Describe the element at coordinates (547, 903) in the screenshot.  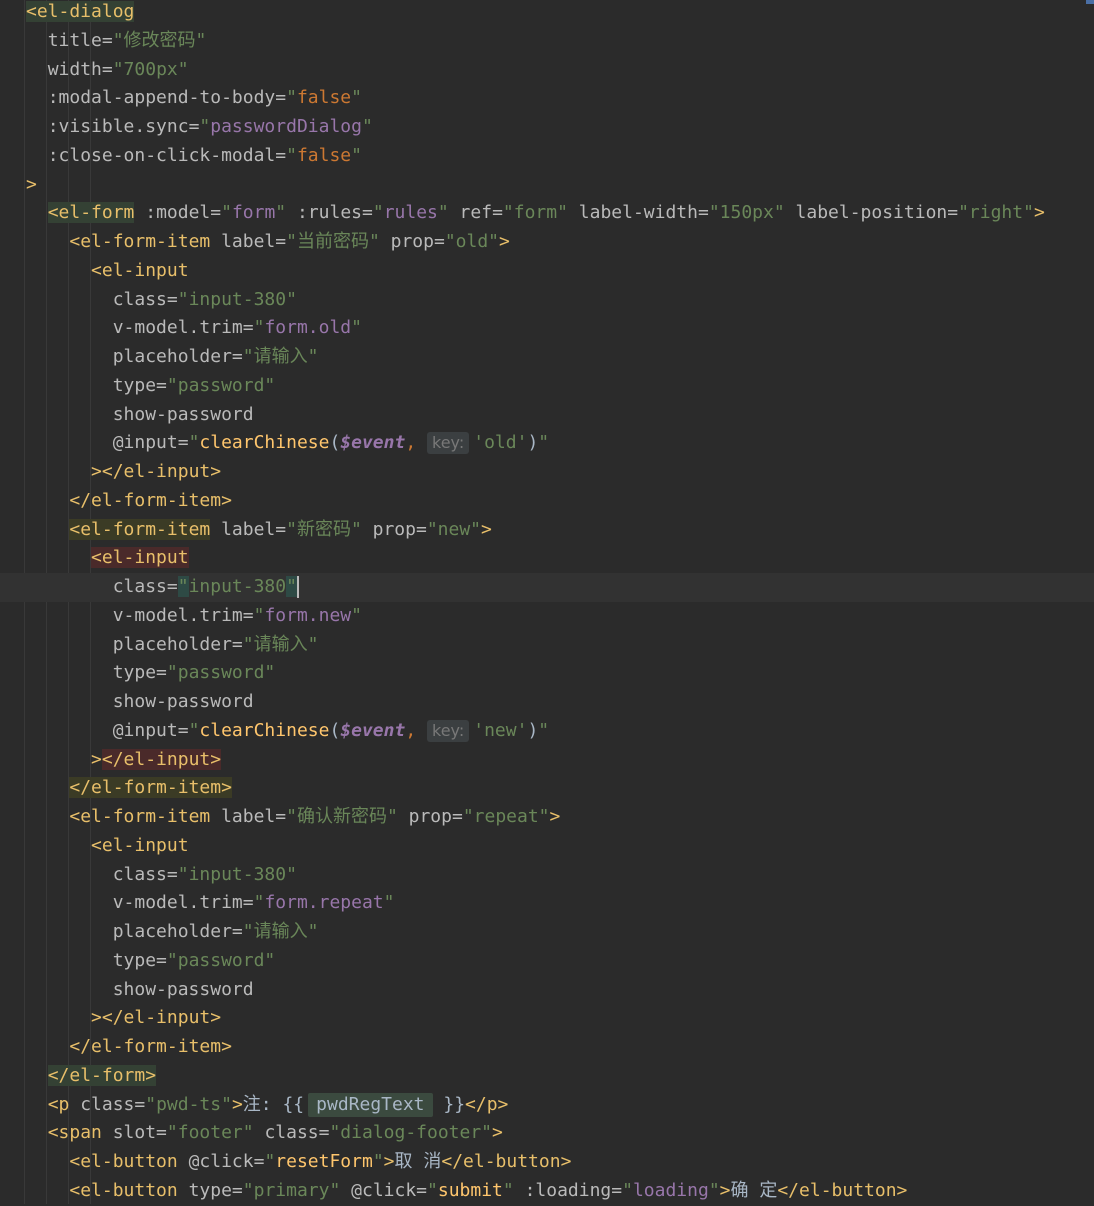
I see `code-line: v-model.trim="form.repeat"` at that location.